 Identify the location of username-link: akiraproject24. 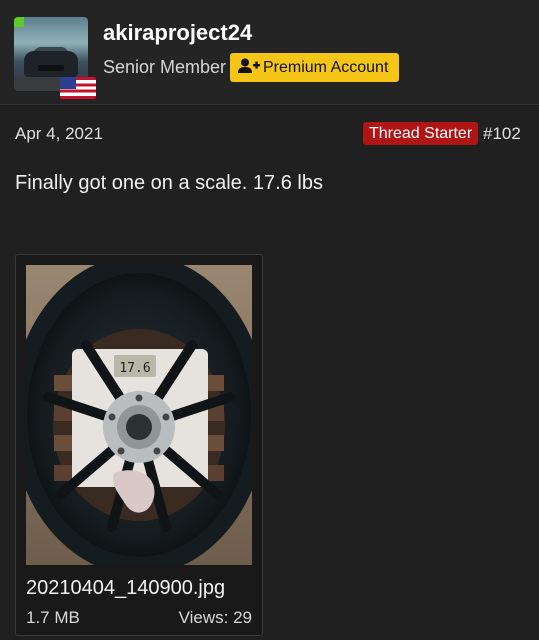
(177, 33).